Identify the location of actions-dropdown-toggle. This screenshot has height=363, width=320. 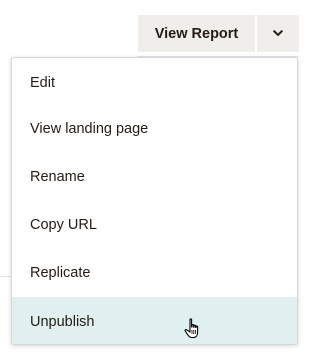
(278, 33).